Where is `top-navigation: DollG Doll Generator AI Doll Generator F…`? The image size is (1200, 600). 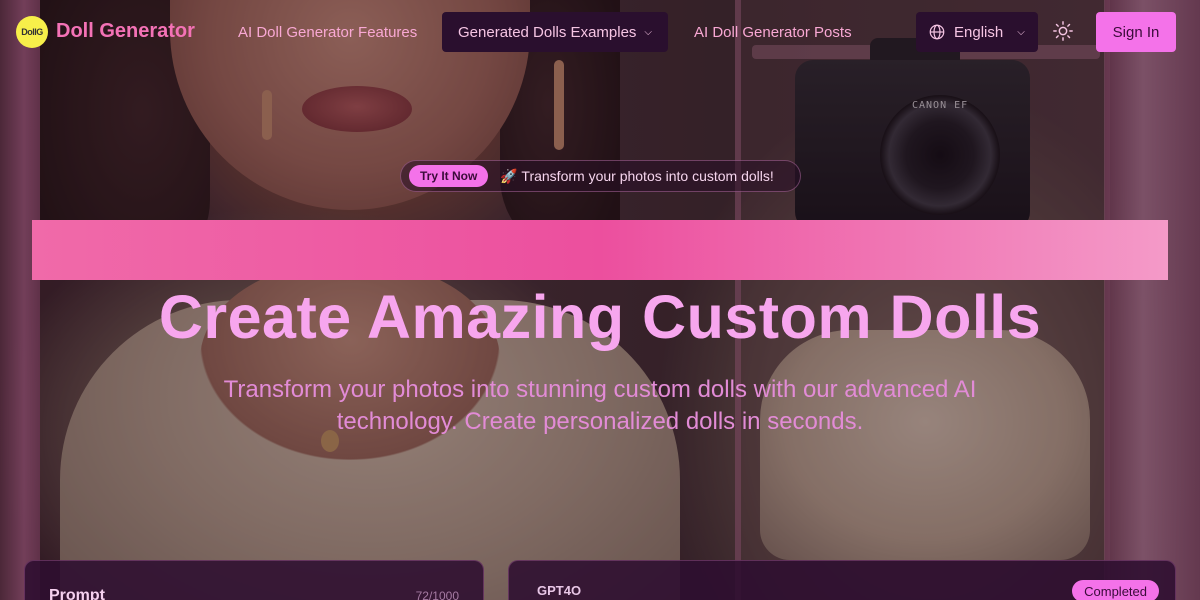 top-navigation: DollG Doll Generator AI Doll Generator F… is located at coordinates (600, 32).